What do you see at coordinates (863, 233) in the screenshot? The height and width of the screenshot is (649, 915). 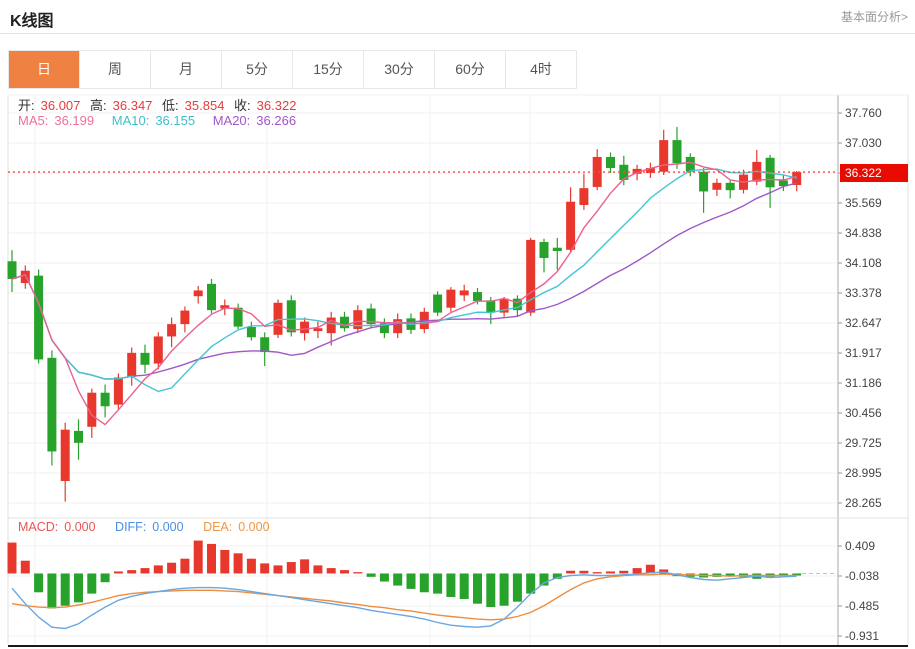 I see `svg-text: 34.838` at bounding box center [863, 233].